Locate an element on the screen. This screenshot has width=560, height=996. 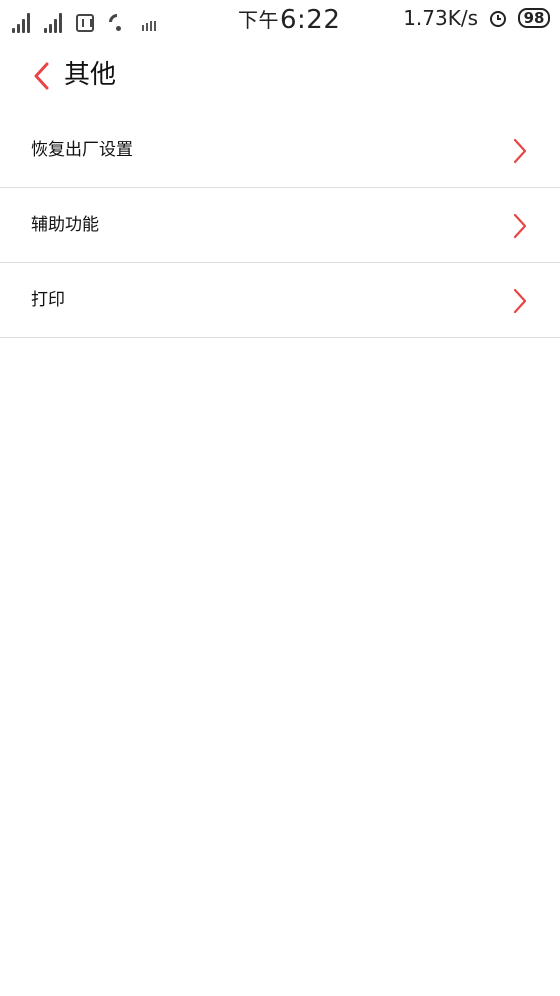
wifi-icon is located at coordinates (118, 23).